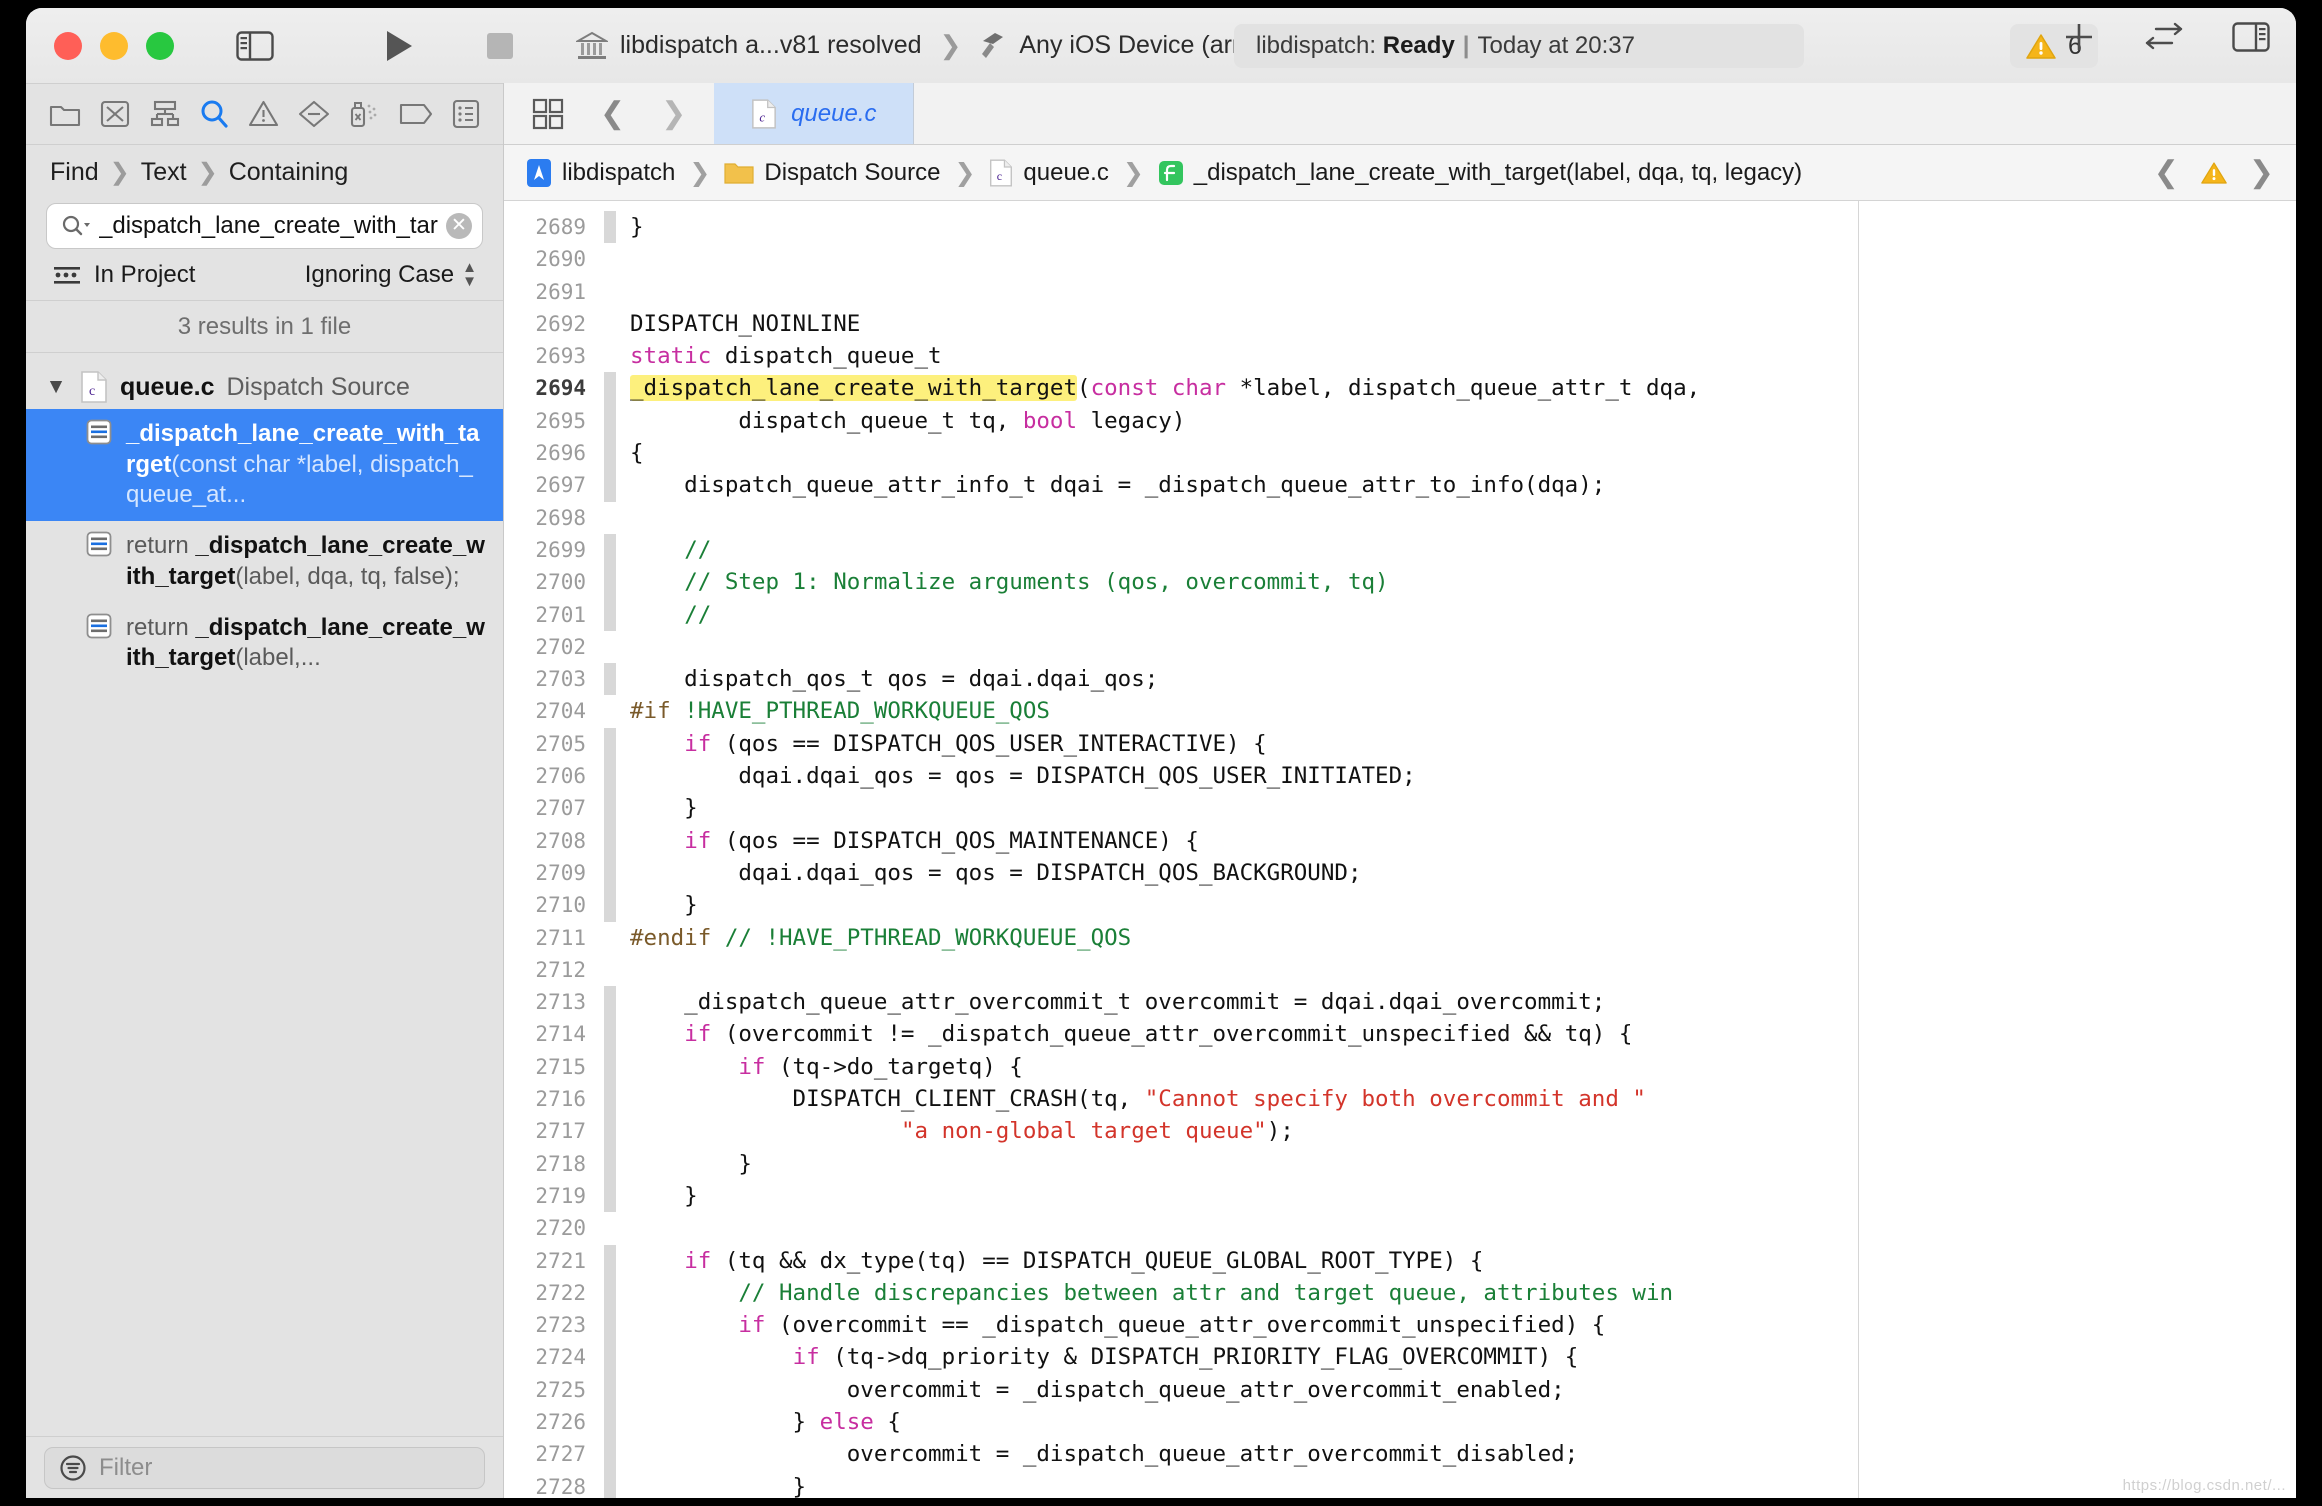 The height and width of the screenshot is (1506, 2322). Describe the element at coordinates (554, 1422) in the screenshot. I see `line-number: 2726` at that location.